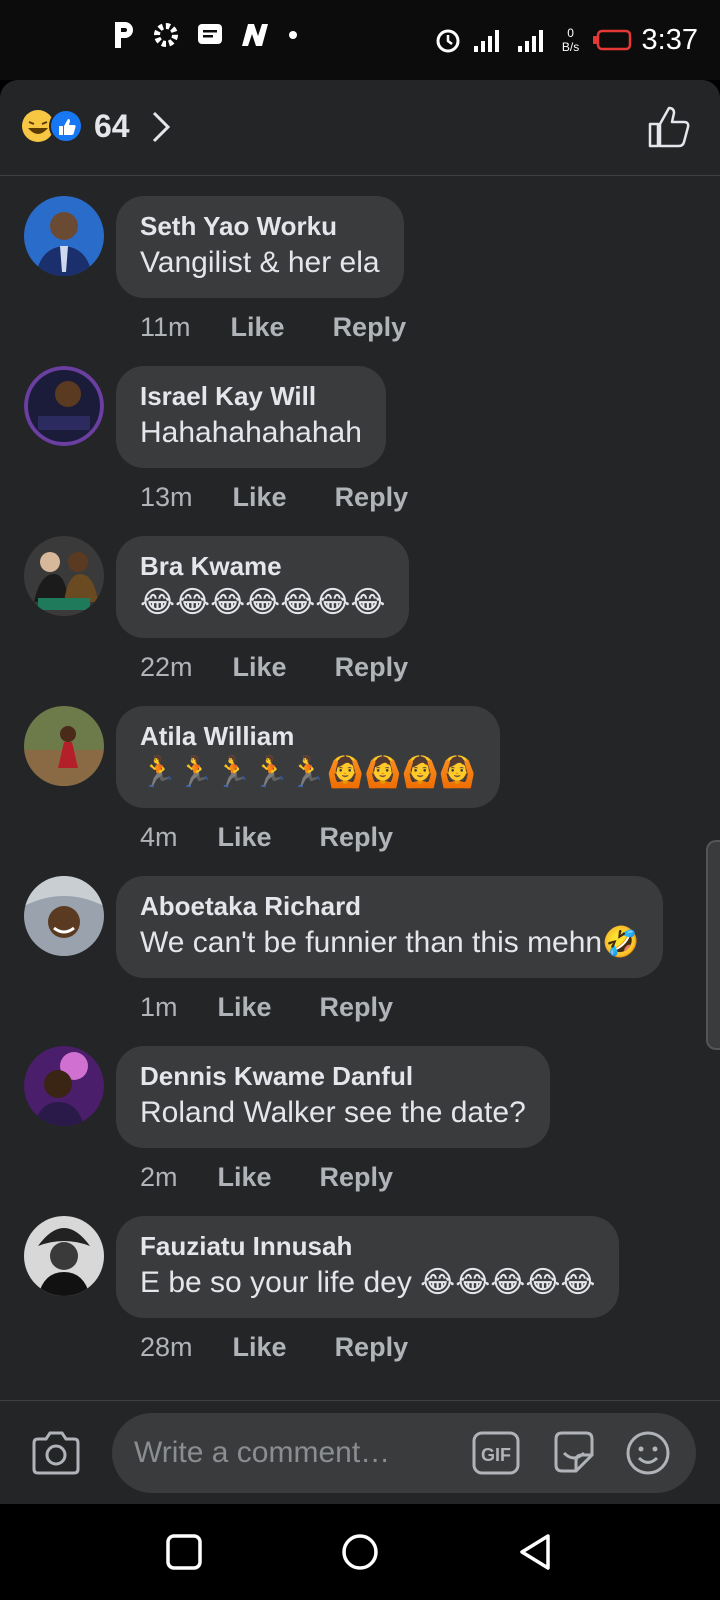  Describe the element at coordinates (536, 1552) in the screenshot. I see `back-icon` at that location.